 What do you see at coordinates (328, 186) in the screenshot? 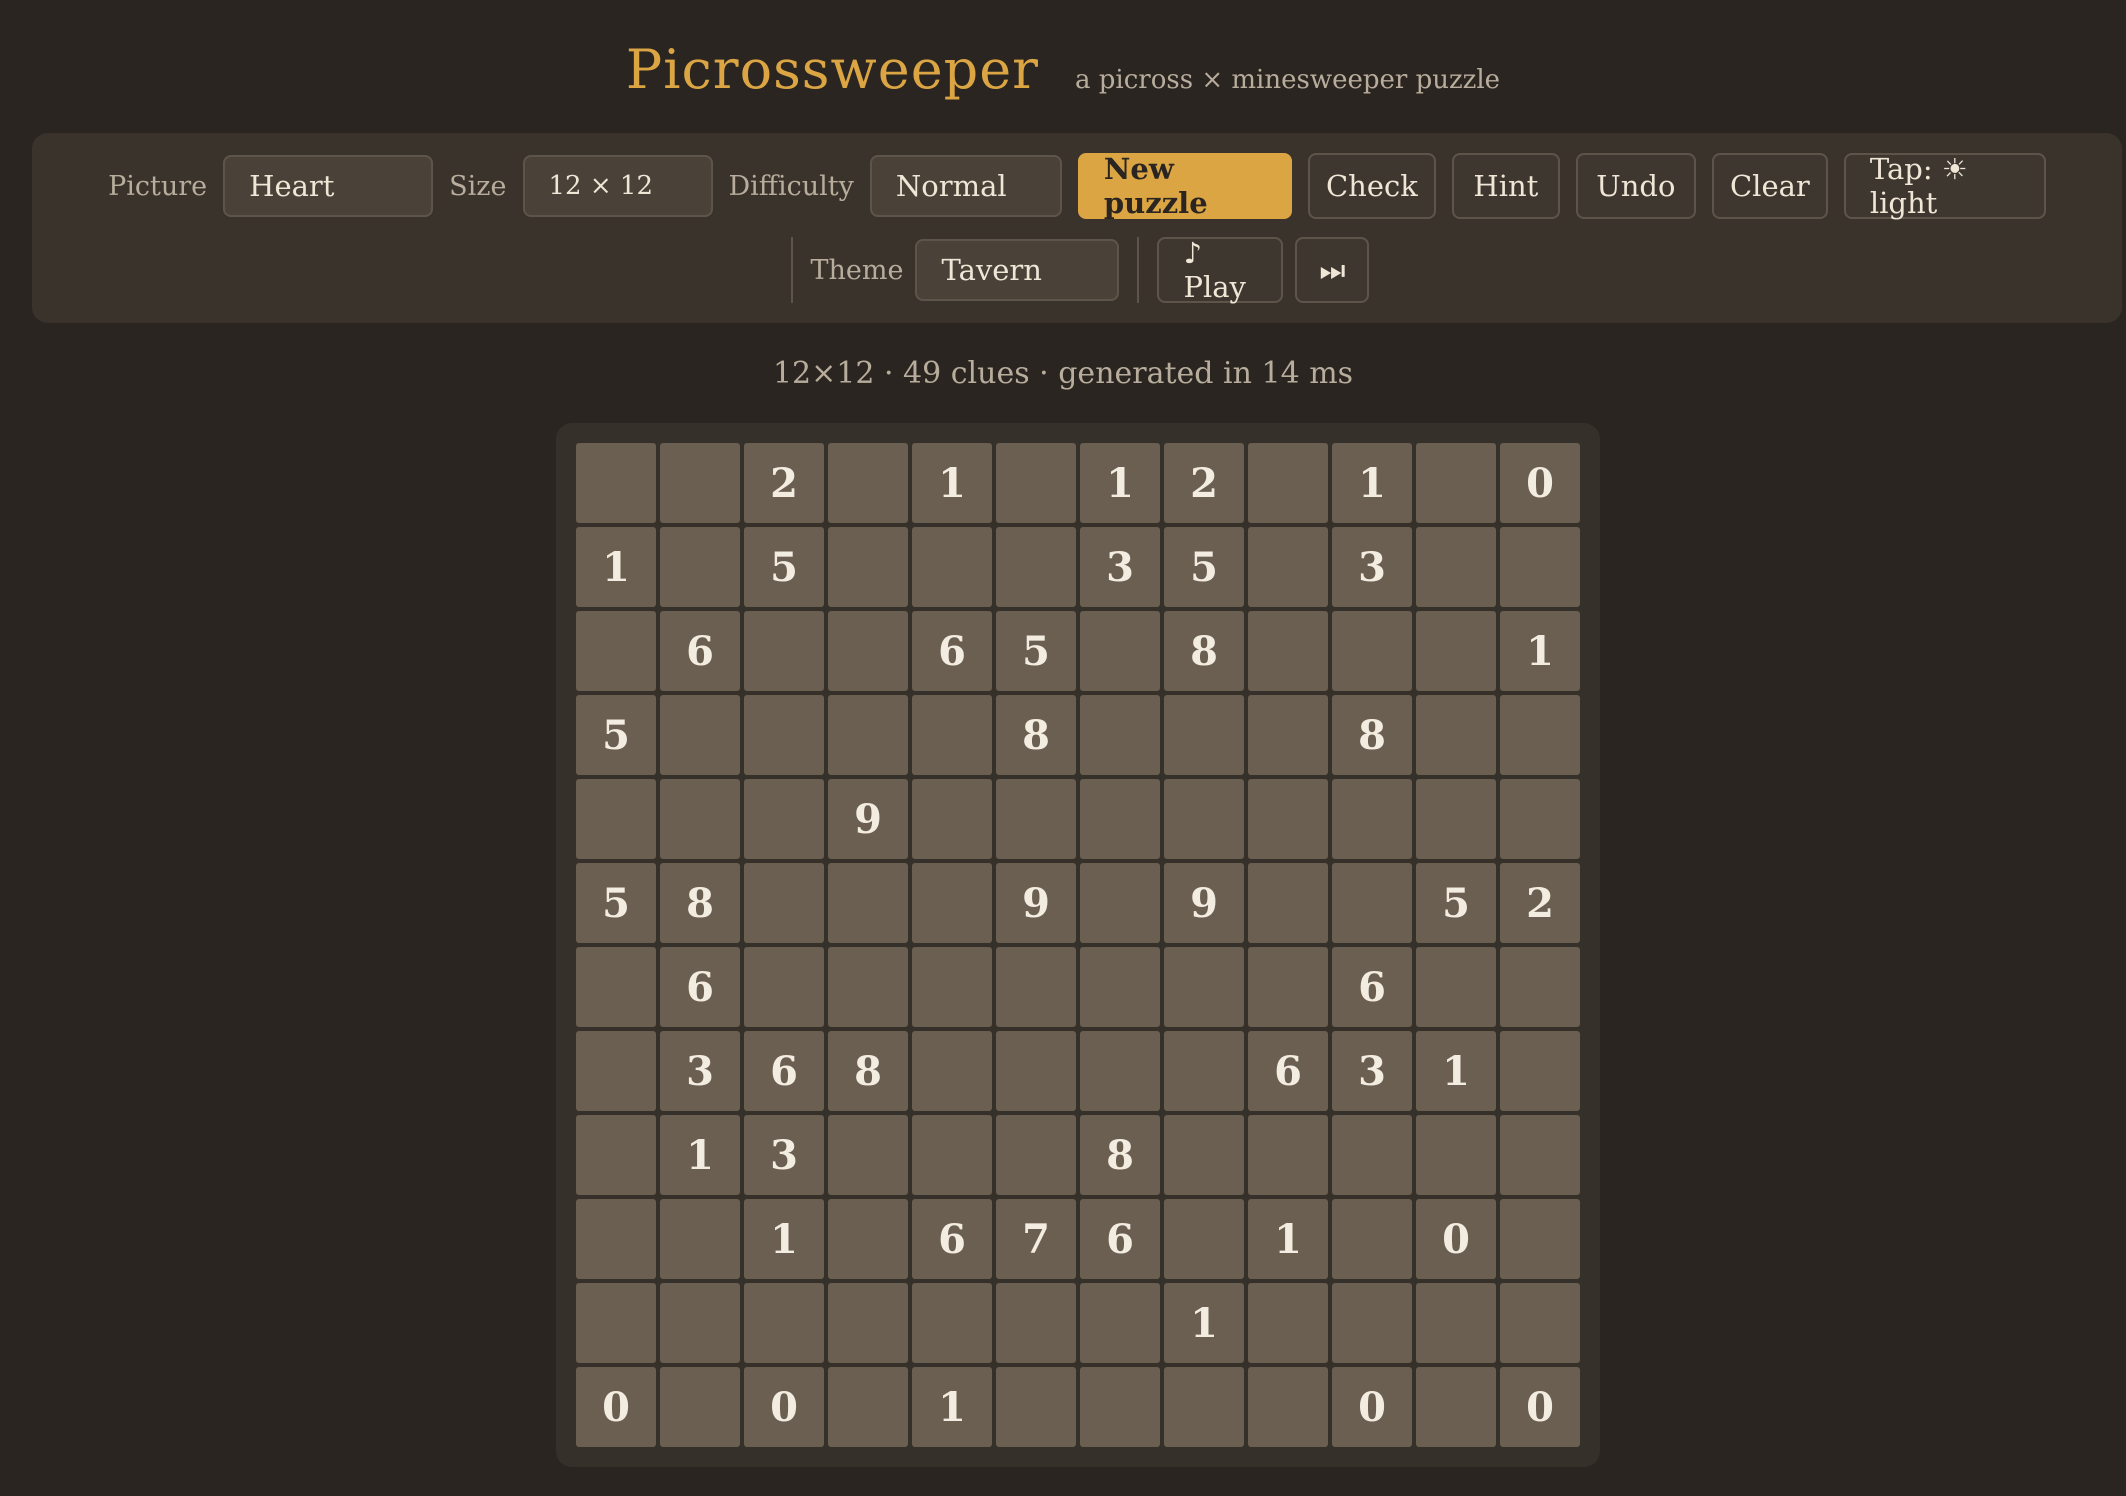
I see `picture-select: Heart` at bounding box center [328, 186].